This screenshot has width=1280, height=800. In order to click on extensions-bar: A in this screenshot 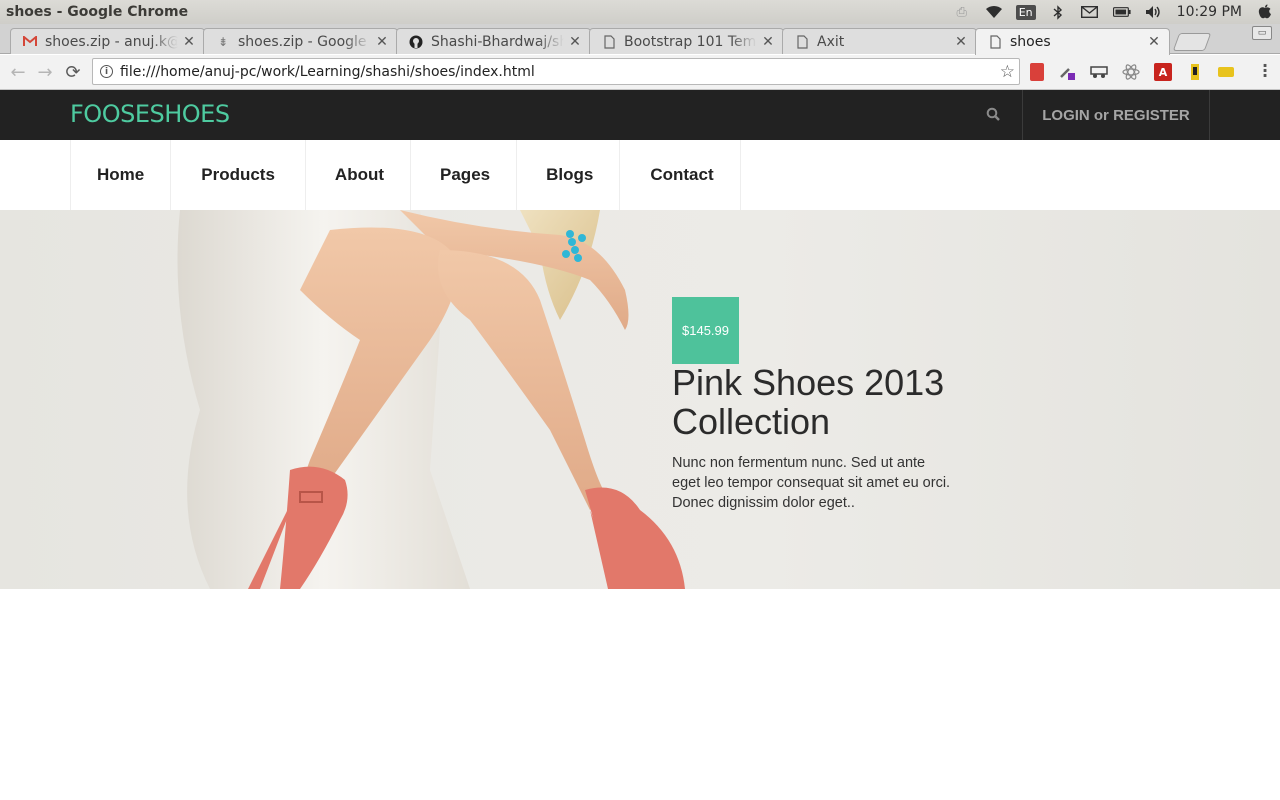, I will do `click(1132, 72)`.